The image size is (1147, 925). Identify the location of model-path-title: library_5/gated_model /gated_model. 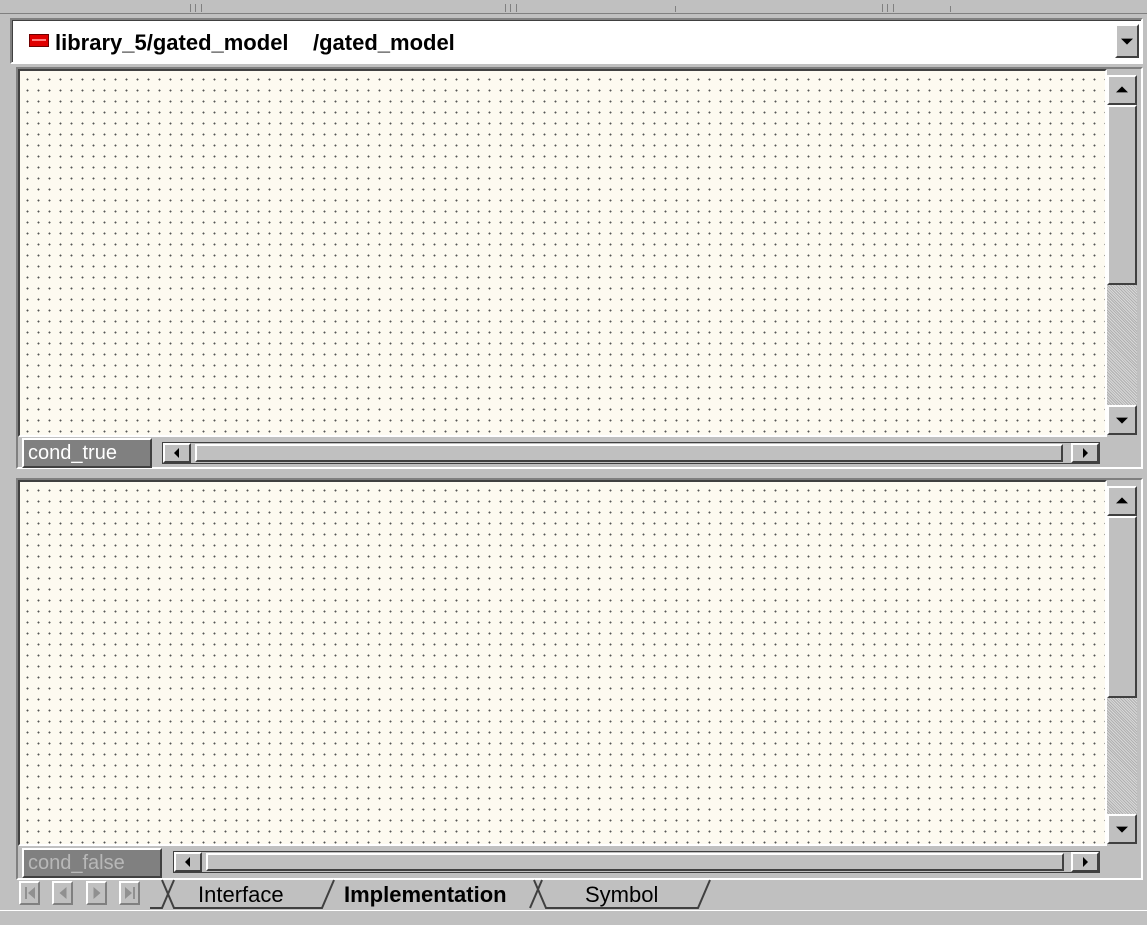
(255, 42).